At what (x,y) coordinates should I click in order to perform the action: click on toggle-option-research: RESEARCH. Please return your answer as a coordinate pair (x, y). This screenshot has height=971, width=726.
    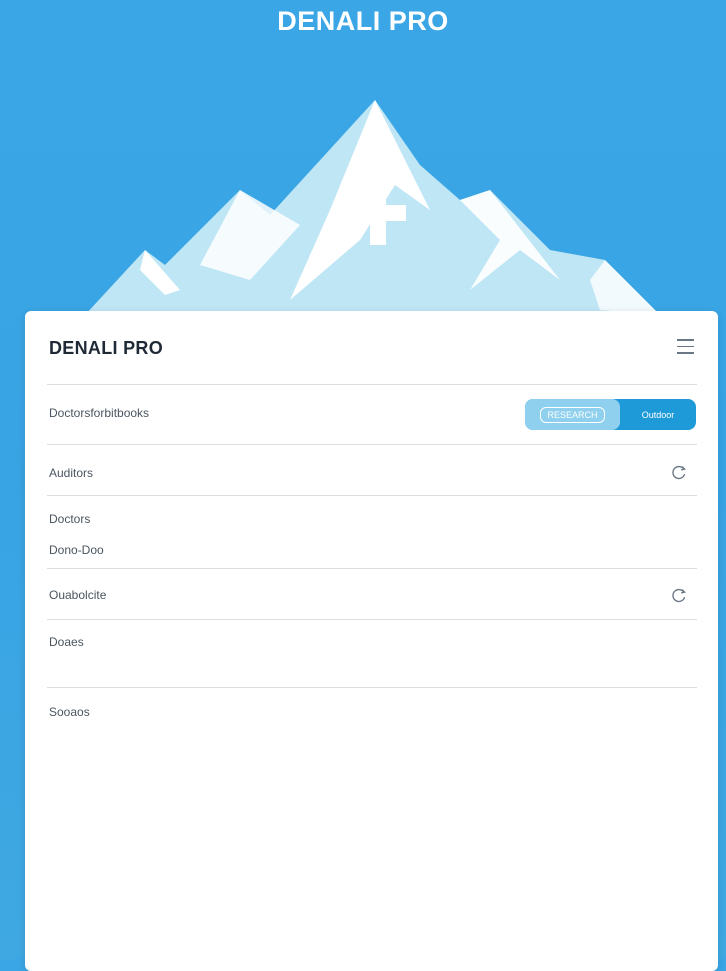
    Looking at the image, I should click on (572, 414).